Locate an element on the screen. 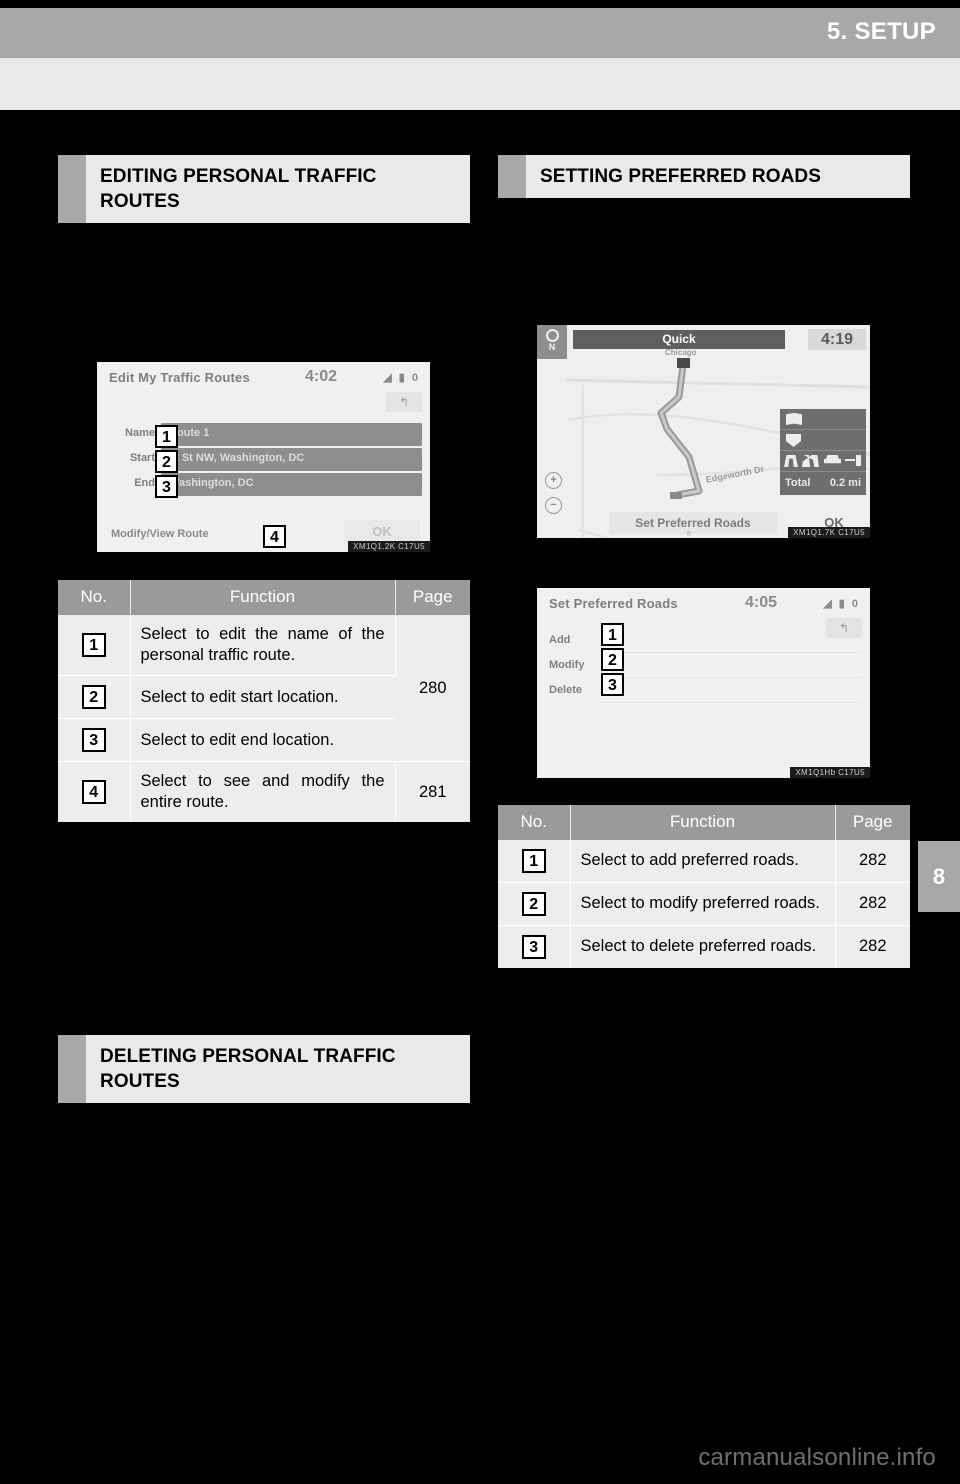 The image size is (960, 1484). field-row-start: Start st St NW, Washington, DC is located at coordinates (263, 459).